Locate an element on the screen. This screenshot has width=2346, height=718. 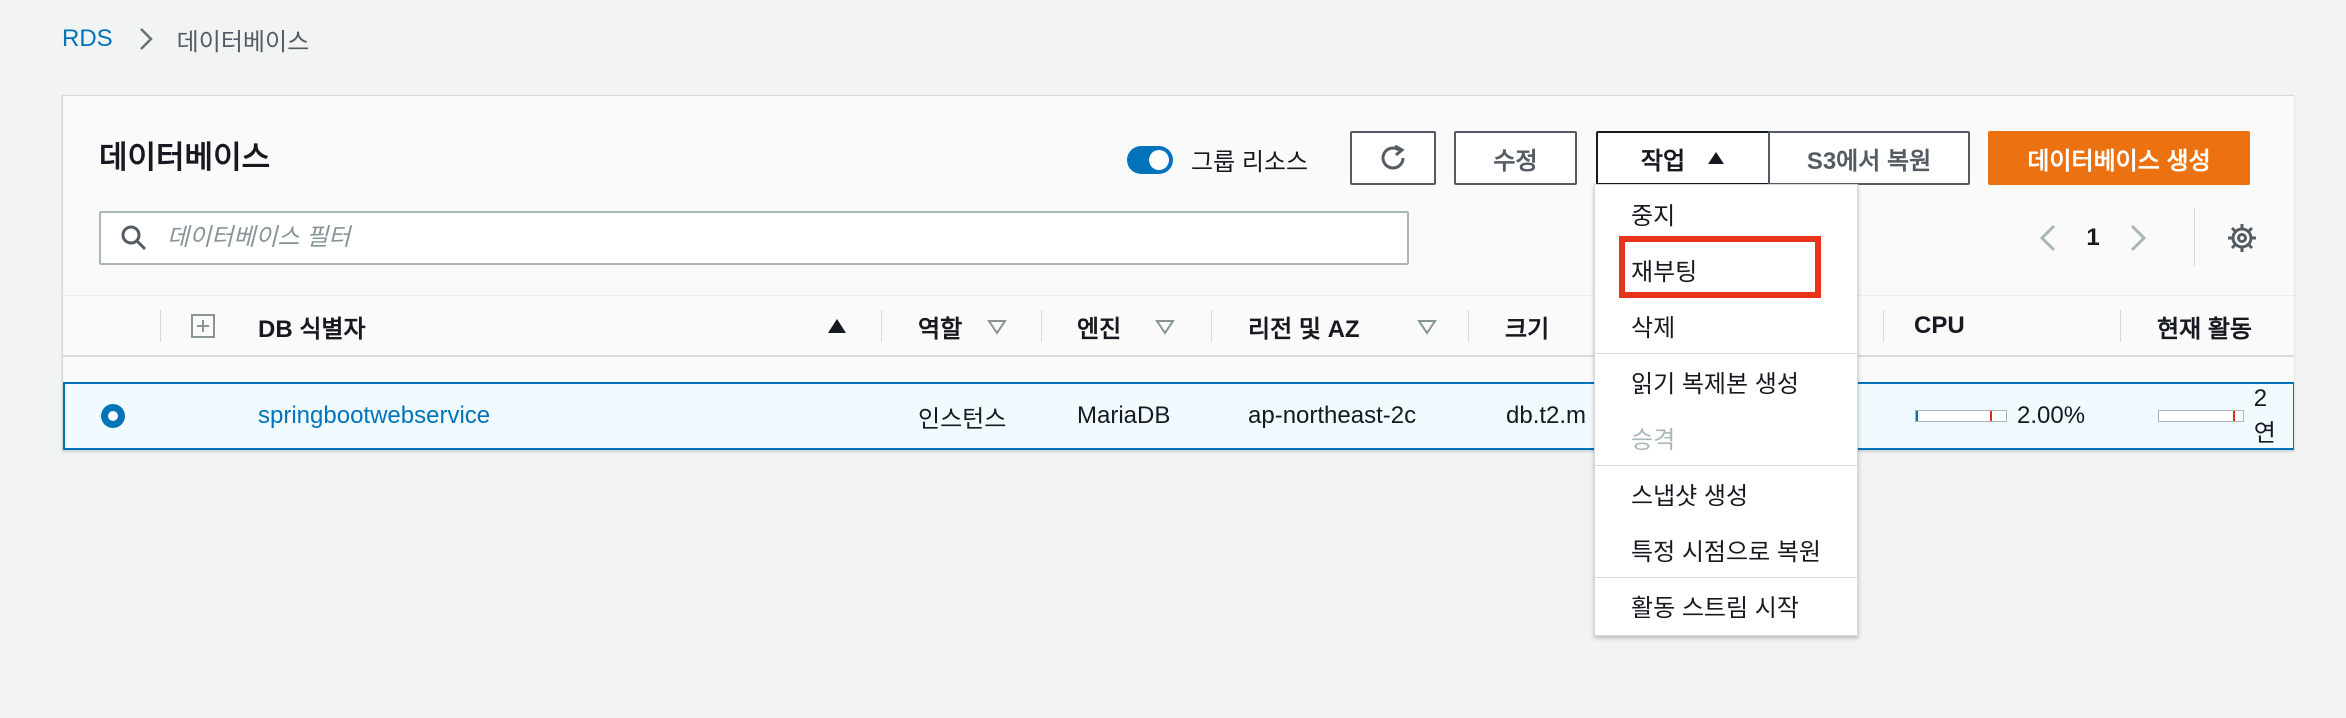
menu-item-create-read-replica: 읽기 복제본 생성 is located at coordinates (1726, 381).